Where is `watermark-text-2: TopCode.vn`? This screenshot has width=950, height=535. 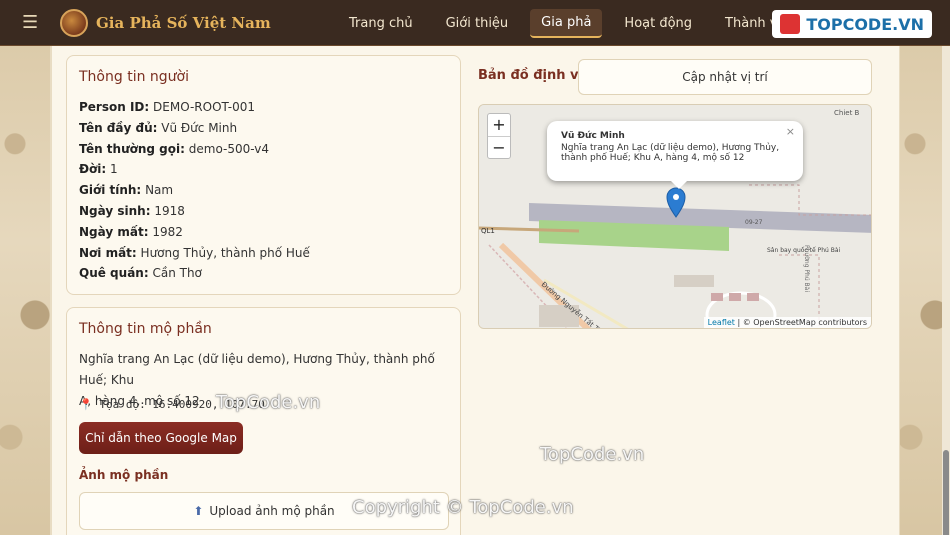
watermark-text-2: TopCode.vn is located at coordinates (592, 454).